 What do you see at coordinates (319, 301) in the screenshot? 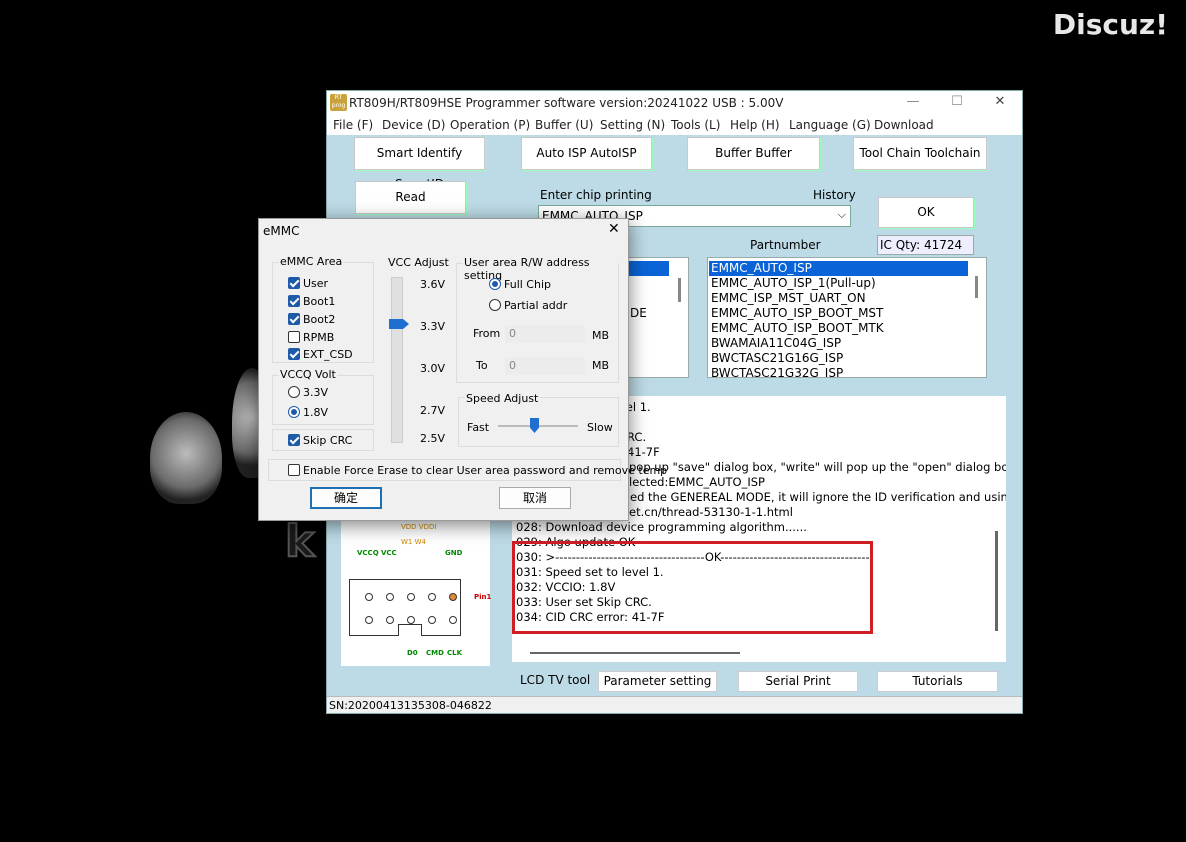
I see `boot1-checkbox-label: Boot1` at bounding box center [319, 301].